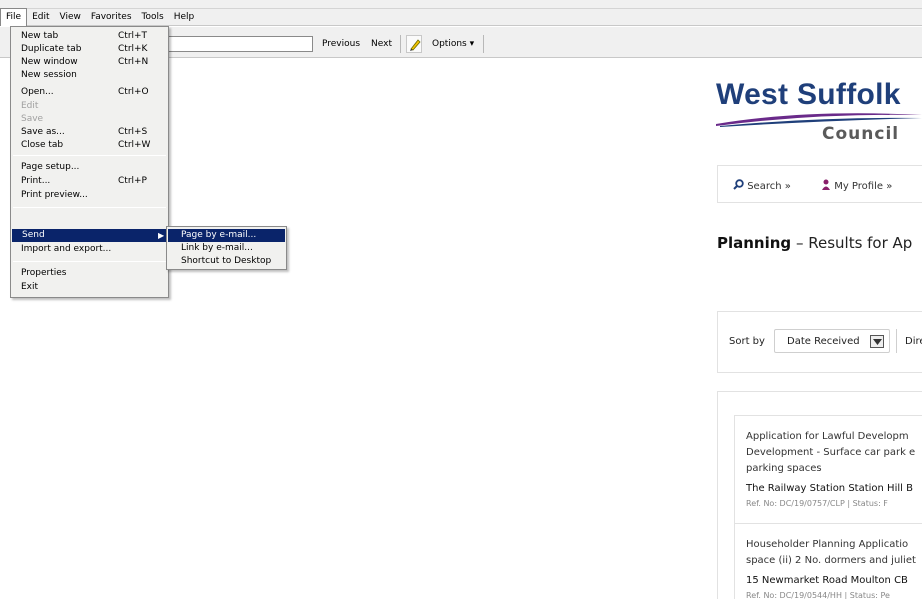 The width and height of the screenshot is (922, 599). I want to click on menu-edit: Edit, so click(40, 17).